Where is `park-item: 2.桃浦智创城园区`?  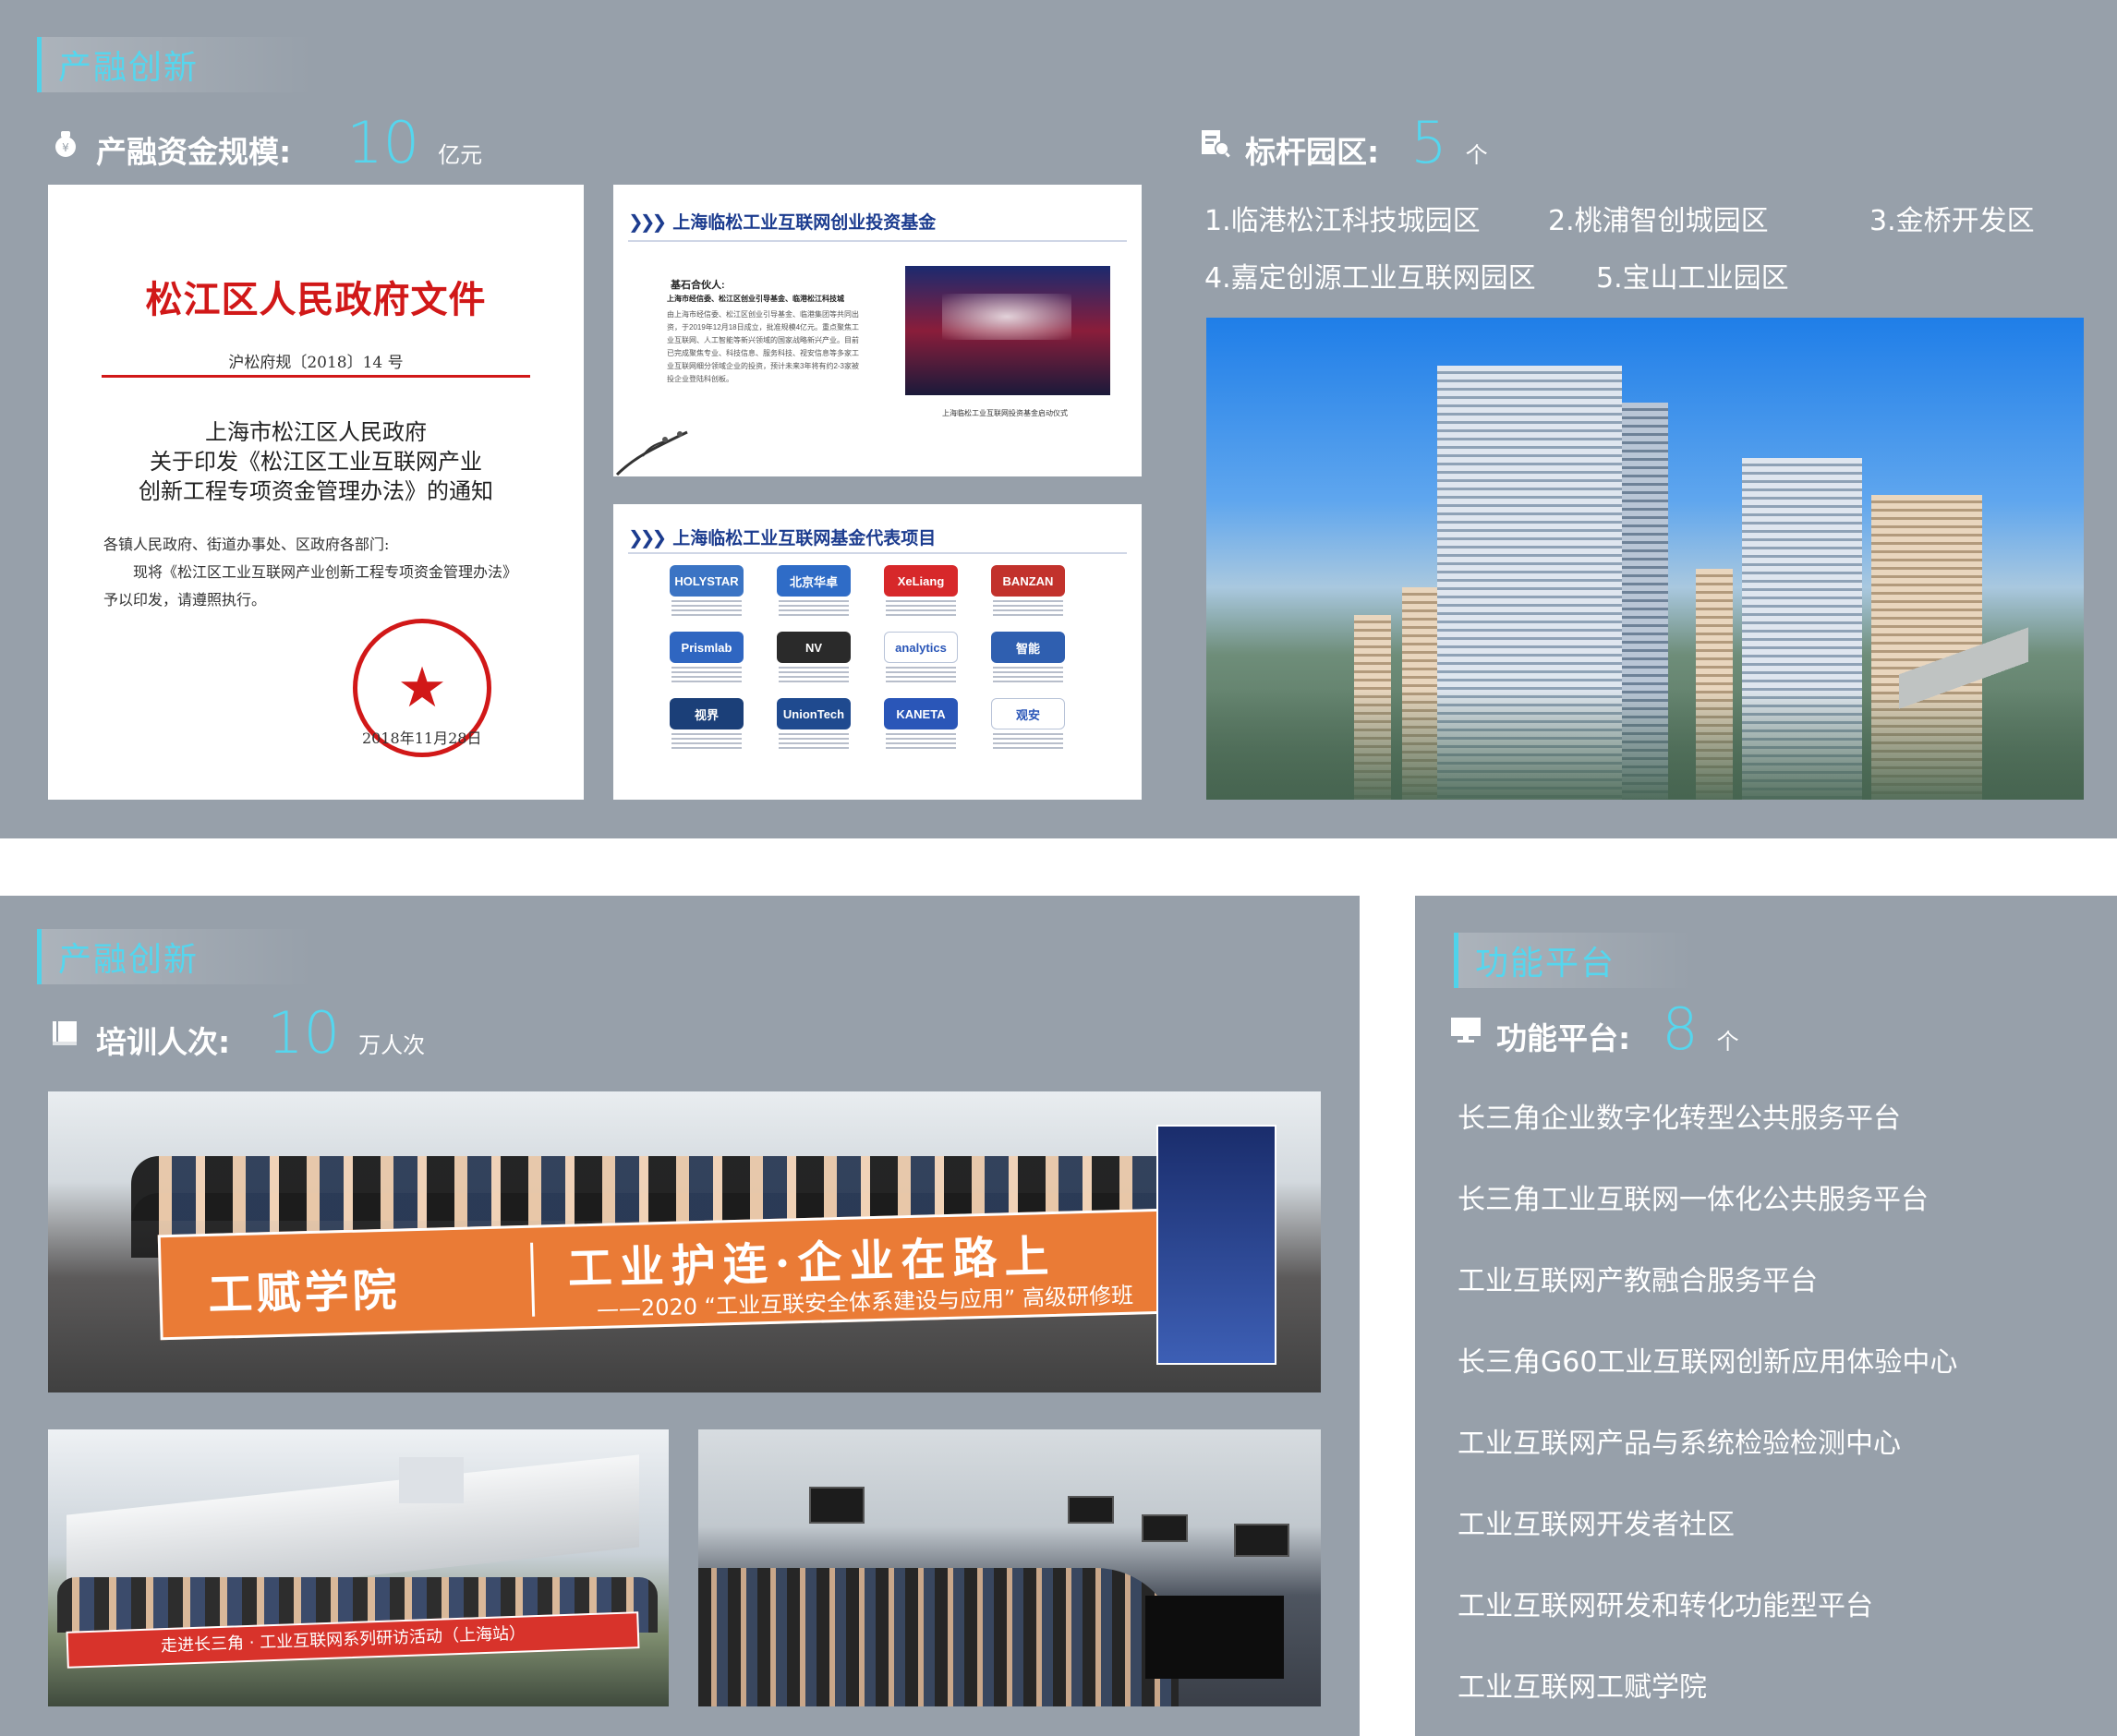
park-item: 2.桃浦智创城园区 is located at coordinates (1658, 221).